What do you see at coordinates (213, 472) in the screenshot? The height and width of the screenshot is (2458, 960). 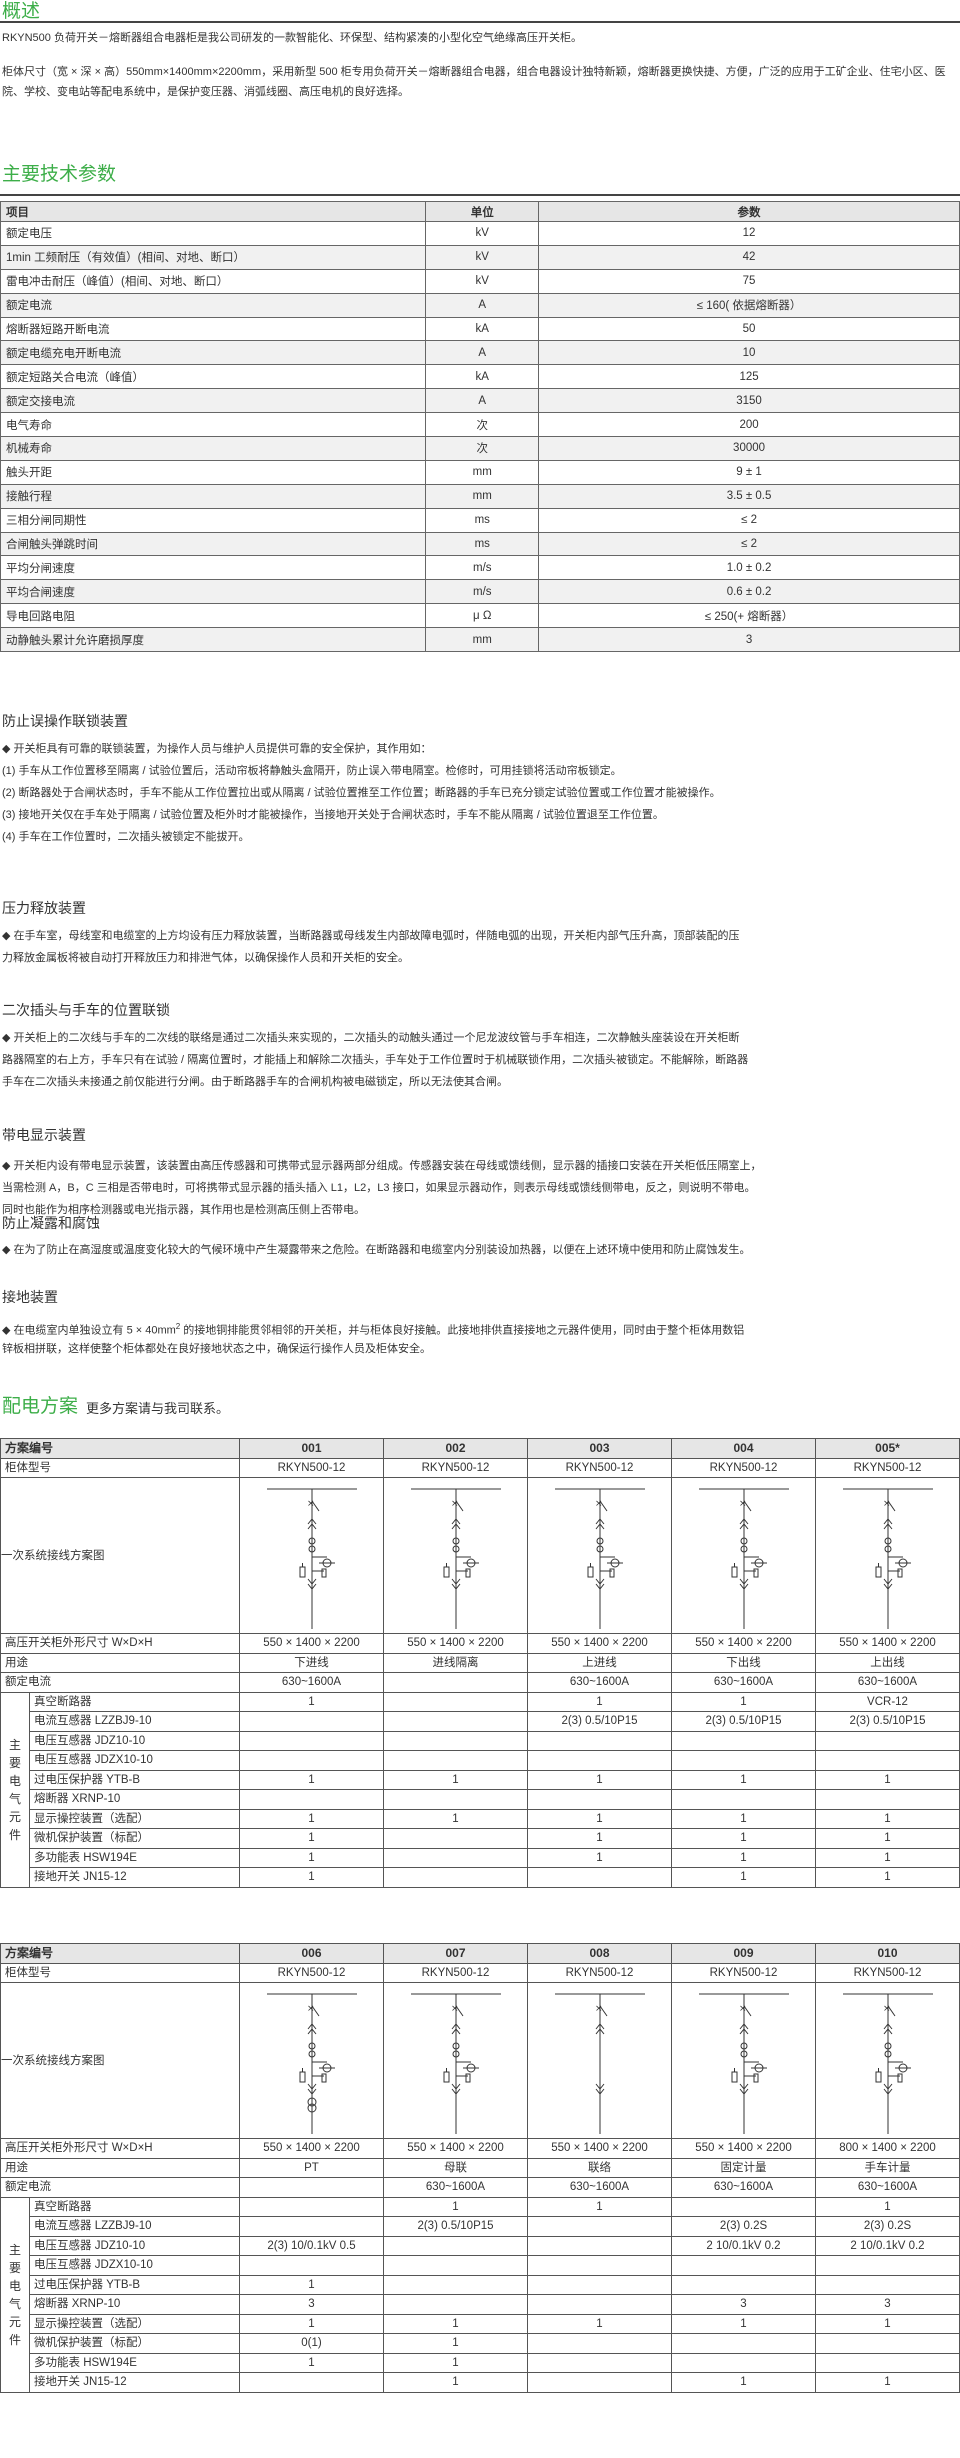 I see `params-cell: 触头开距` at bounding box center [213, 472].